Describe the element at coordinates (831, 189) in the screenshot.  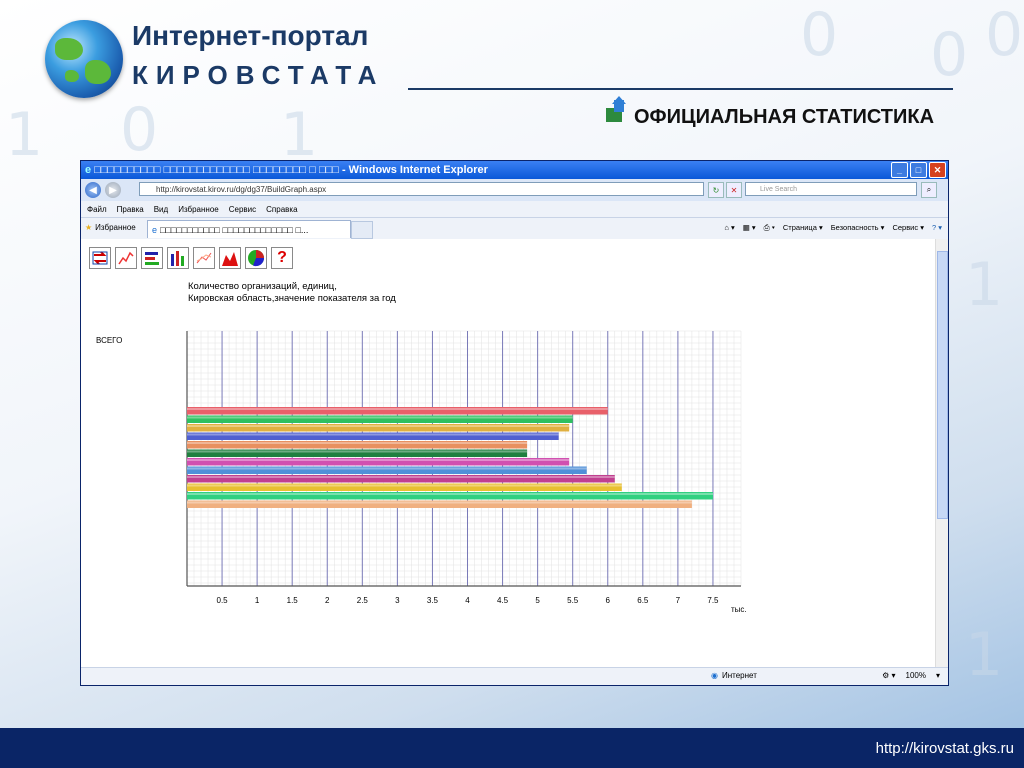
I see `search-input: Live Search` at that location.